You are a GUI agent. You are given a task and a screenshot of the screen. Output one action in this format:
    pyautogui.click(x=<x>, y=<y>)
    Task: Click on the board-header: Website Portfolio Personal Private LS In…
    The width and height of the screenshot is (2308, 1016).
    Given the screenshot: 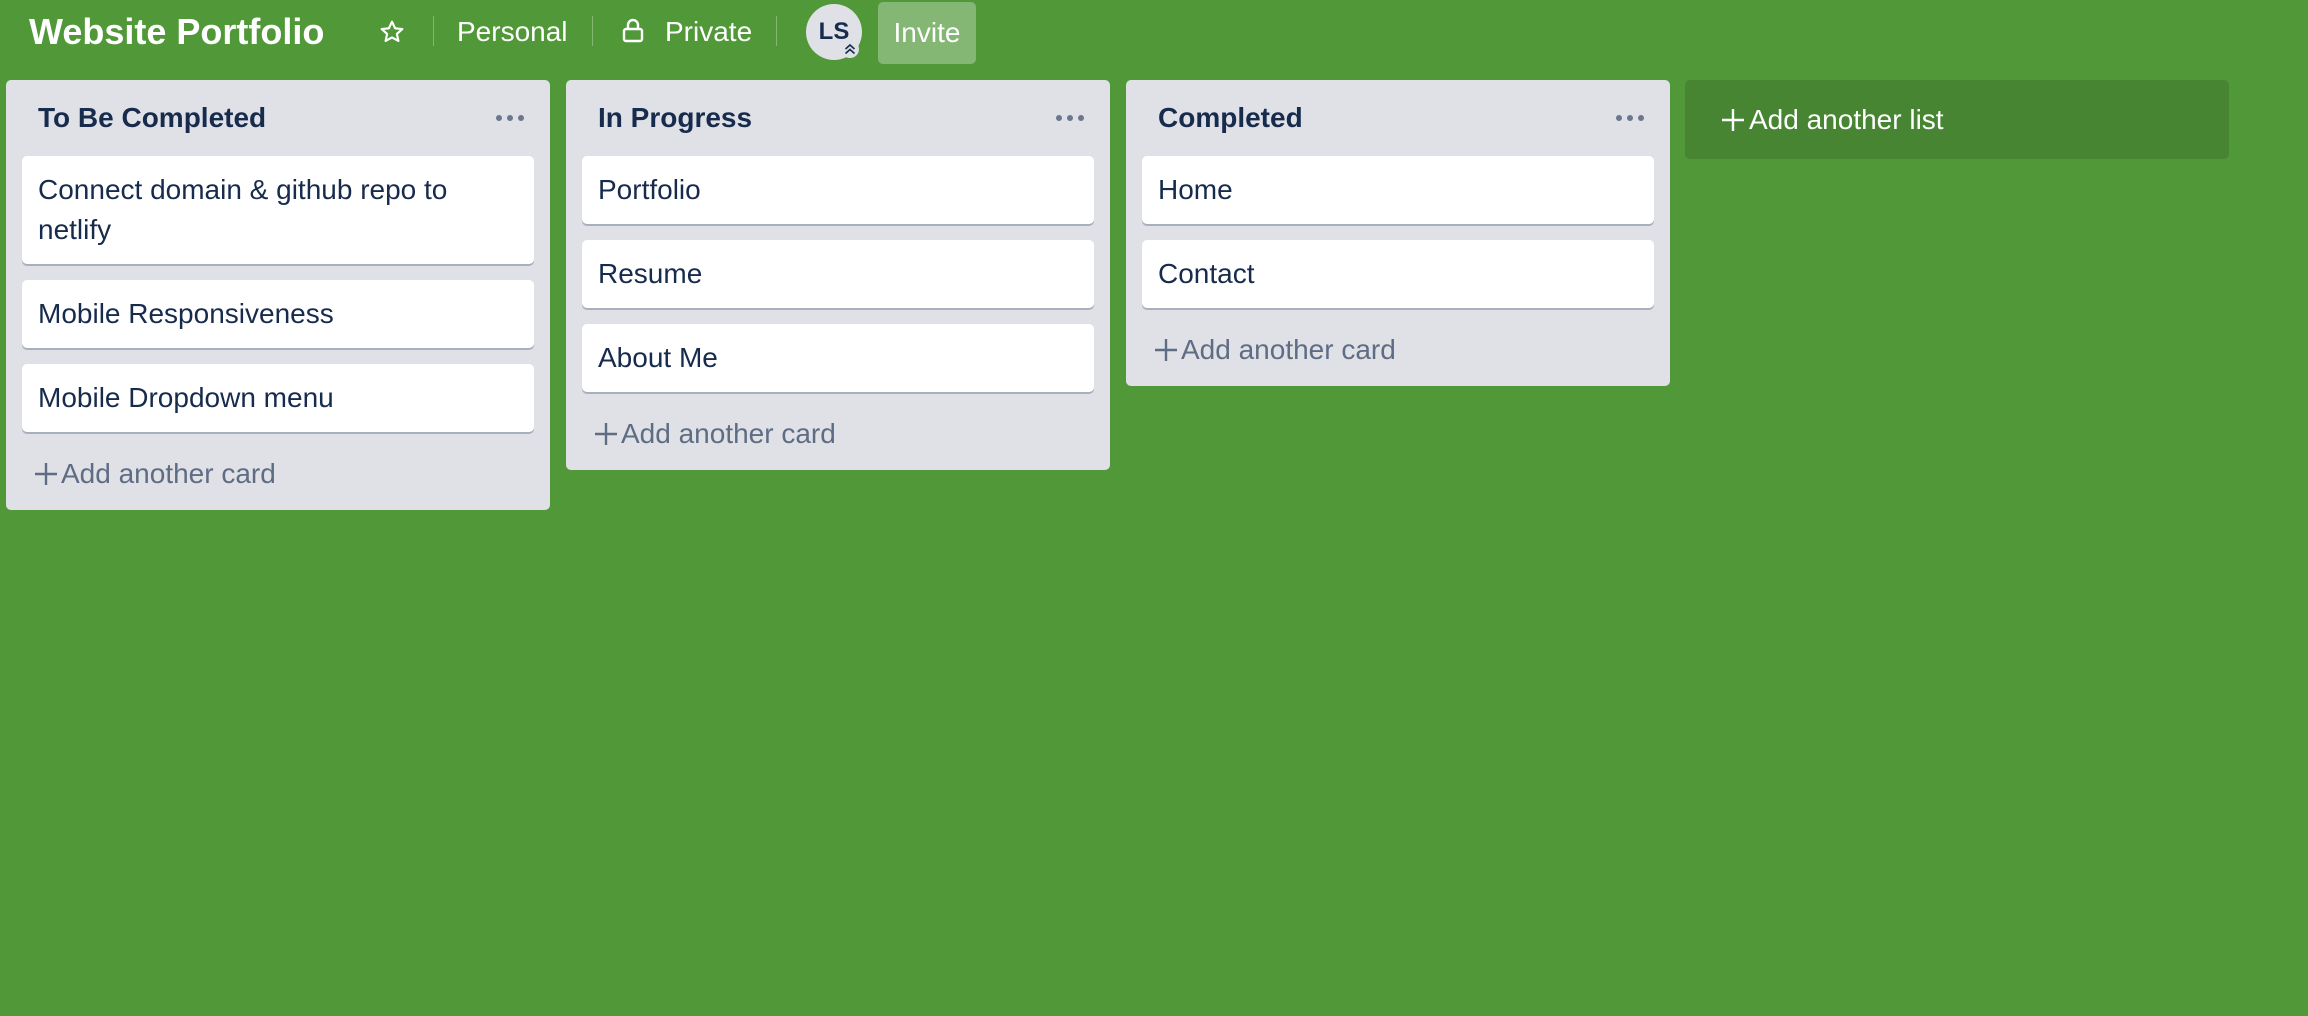 What is the action you would take?
    pyautogui.click(x=1154, y=32)
    